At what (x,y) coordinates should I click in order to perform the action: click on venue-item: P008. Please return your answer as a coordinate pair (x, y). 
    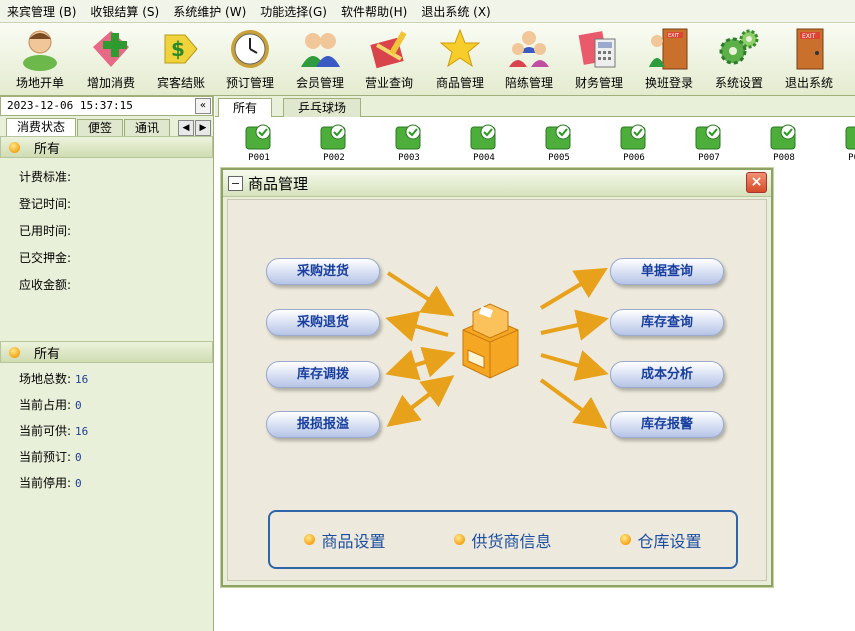
    Looking at the image, I should click on (784, 143).